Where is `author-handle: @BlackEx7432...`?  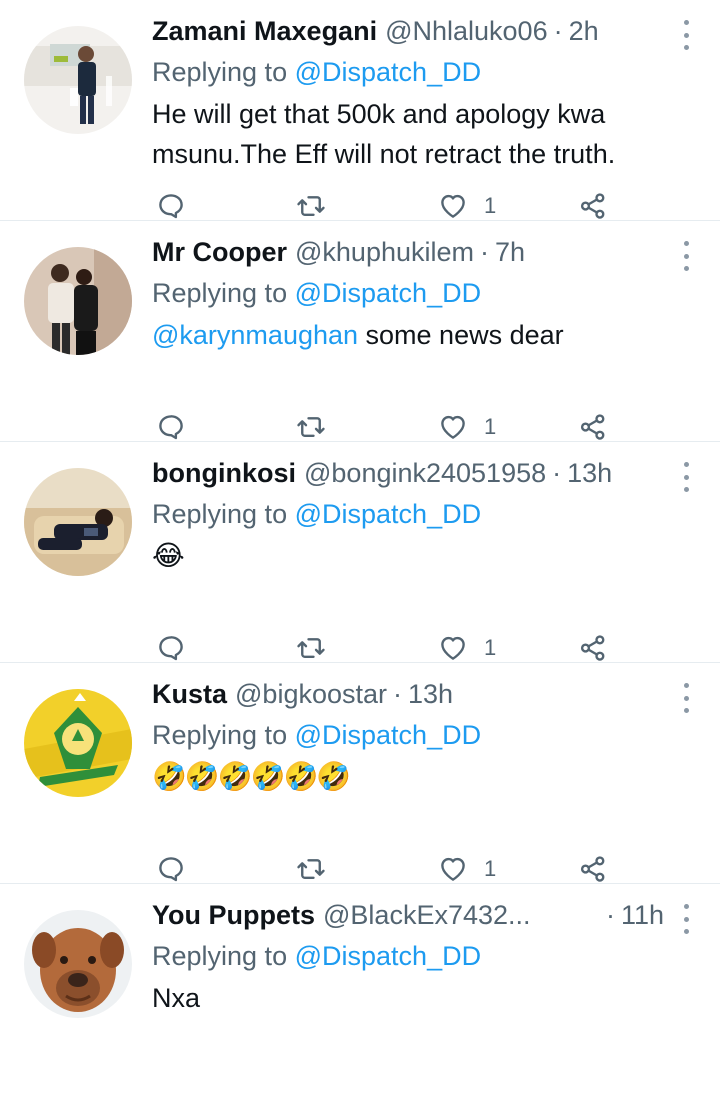 author-handle: @BlackEx7432... is located at coordinates (427, 915).